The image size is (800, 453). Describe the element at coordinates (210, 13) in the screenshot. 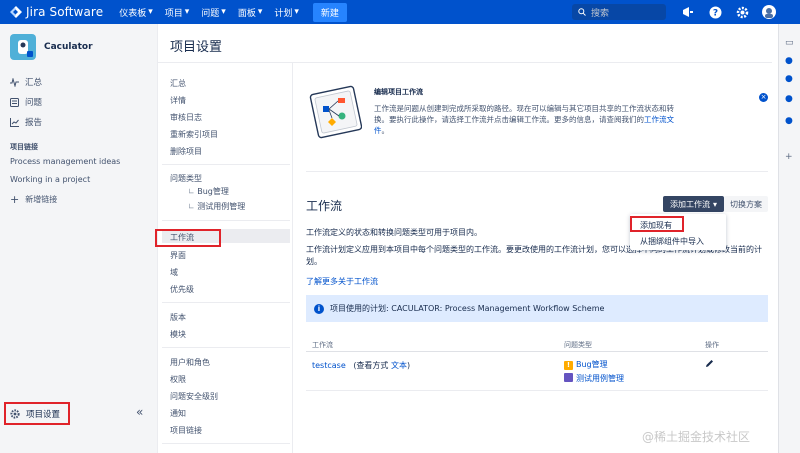

I see `menu-label: 问题` at that location.